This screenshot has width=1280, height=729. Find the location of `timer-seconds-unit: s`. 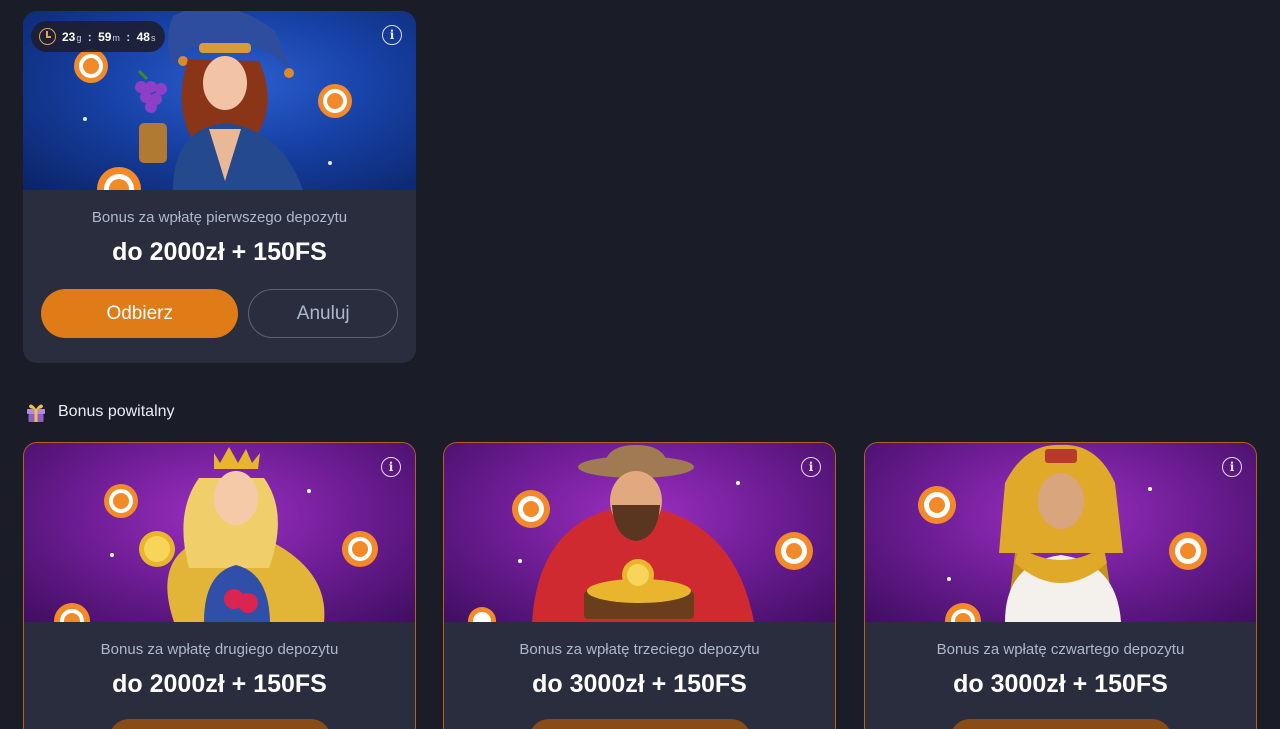

timer-seconds-unit: s is located at coordinates (153, 37).